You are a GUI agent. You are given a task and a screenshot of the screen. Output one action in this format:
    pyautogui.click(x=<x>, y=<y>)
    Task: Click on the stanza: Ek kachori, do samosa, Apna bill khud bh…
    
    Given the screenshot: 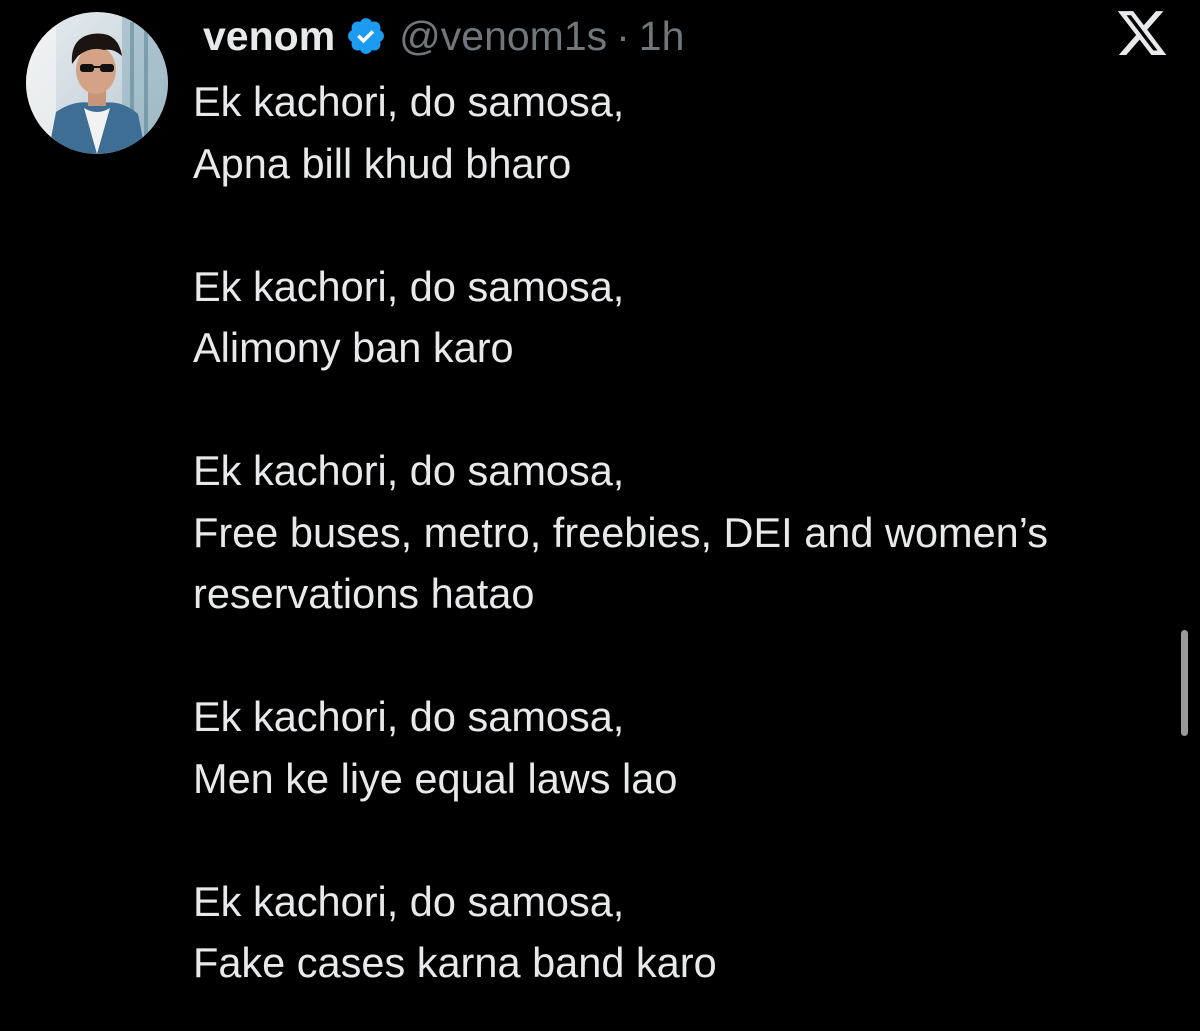 What is the action you would take?
    pyautogui.click(x=688, y=132)
    